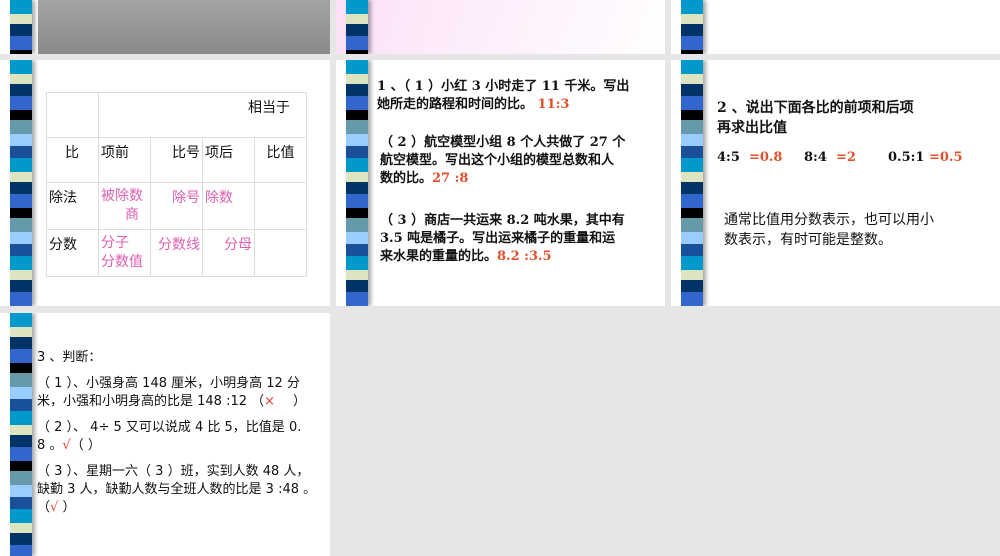  Describe the element at coordinates (280, 160) in the screenshot. I see `table-cell: 比值` at that location.